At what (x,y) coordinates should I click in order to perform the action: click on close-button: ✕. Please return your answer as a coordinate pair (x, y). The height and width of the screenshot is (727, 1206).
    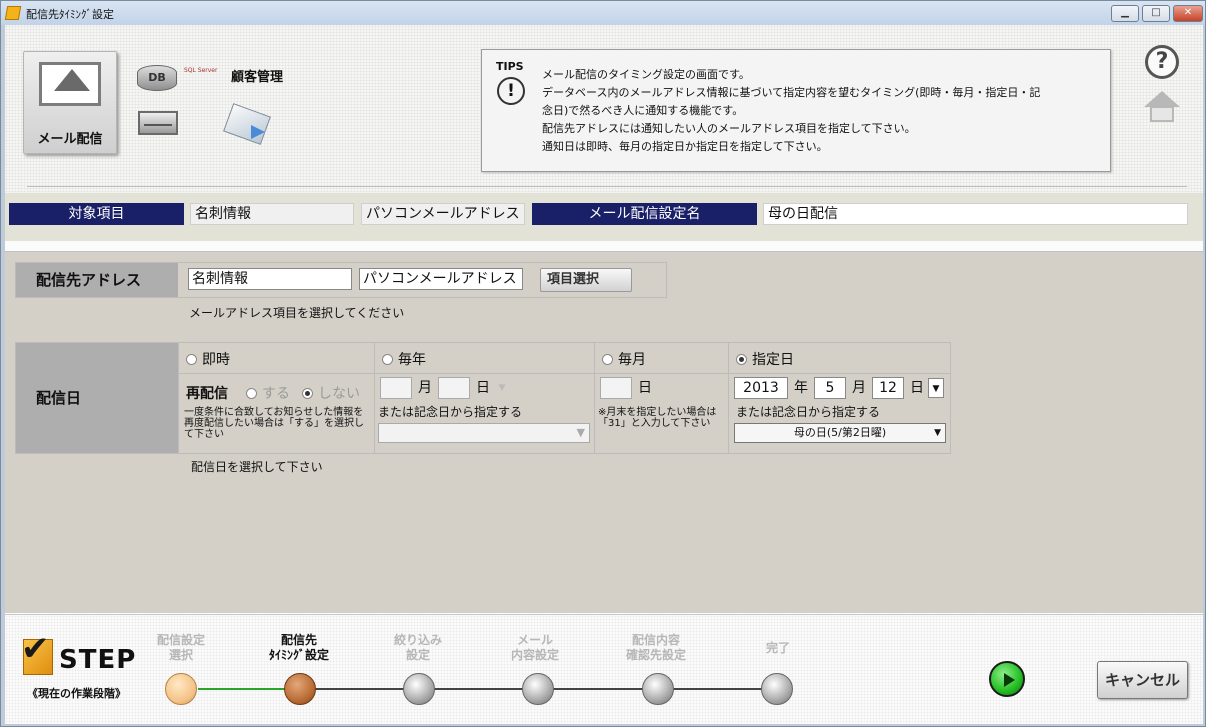
    Looking at the image, I should click on (1188, 13).